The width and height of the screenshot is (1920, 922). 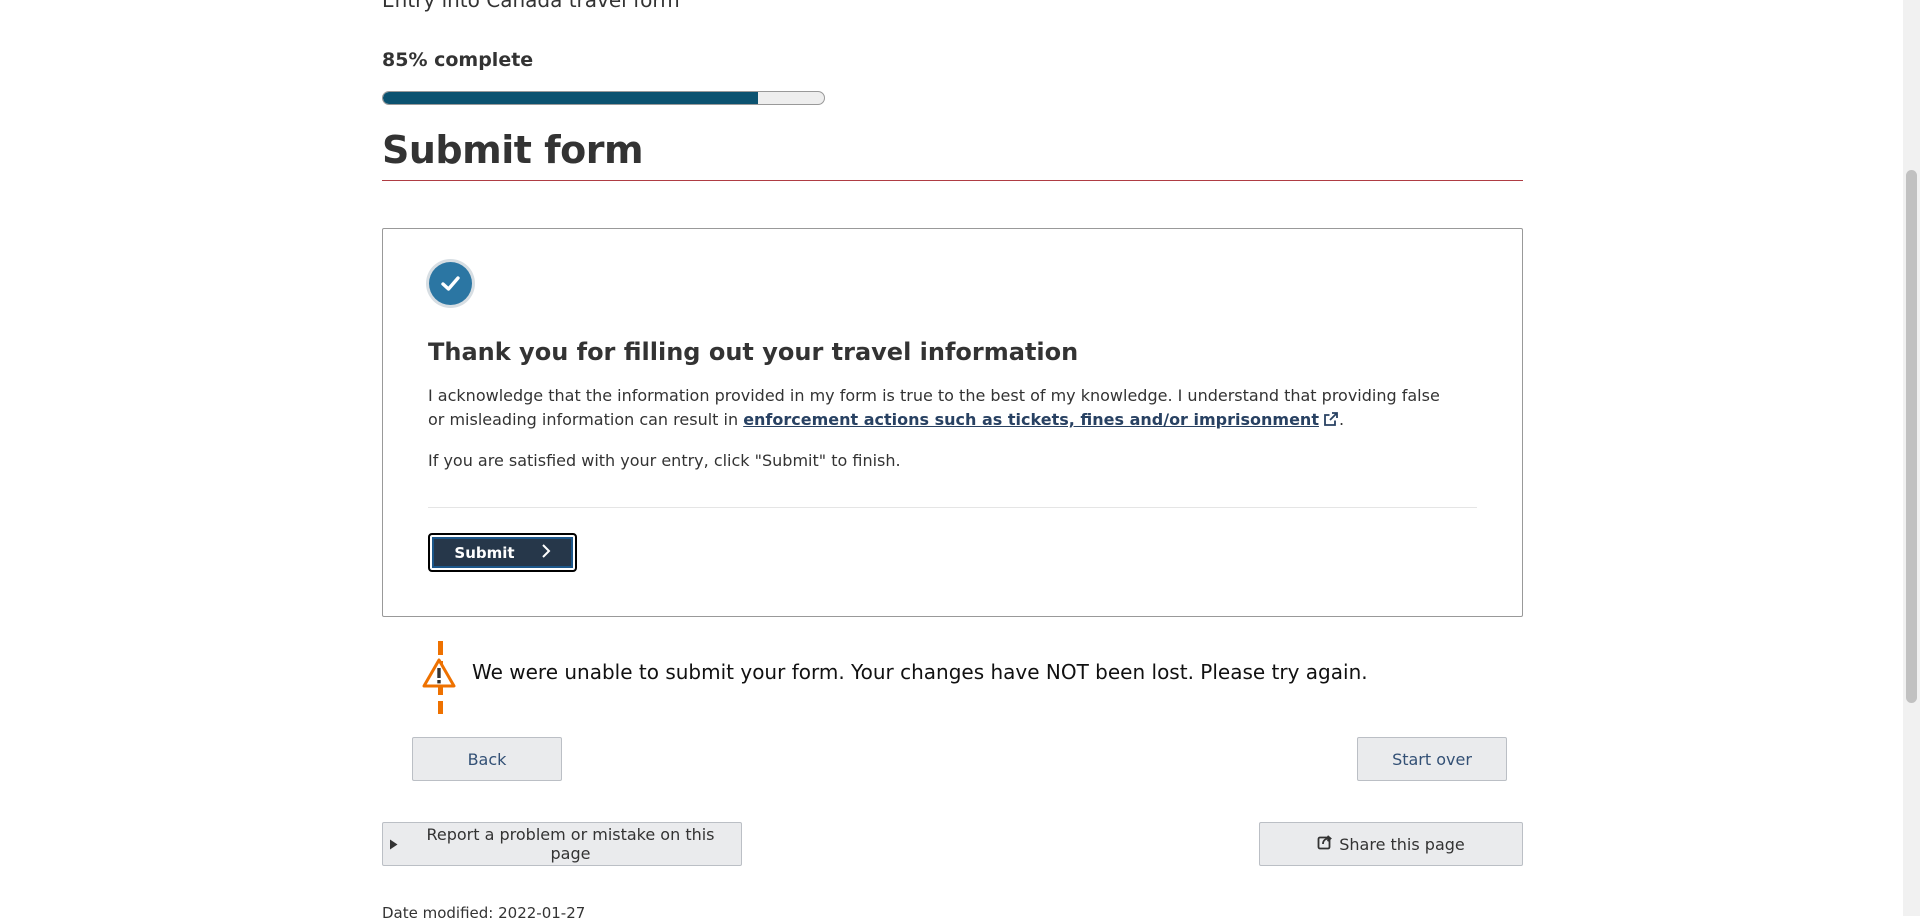 I want to click on page-title: Submit form, so click(x=513, y=150).